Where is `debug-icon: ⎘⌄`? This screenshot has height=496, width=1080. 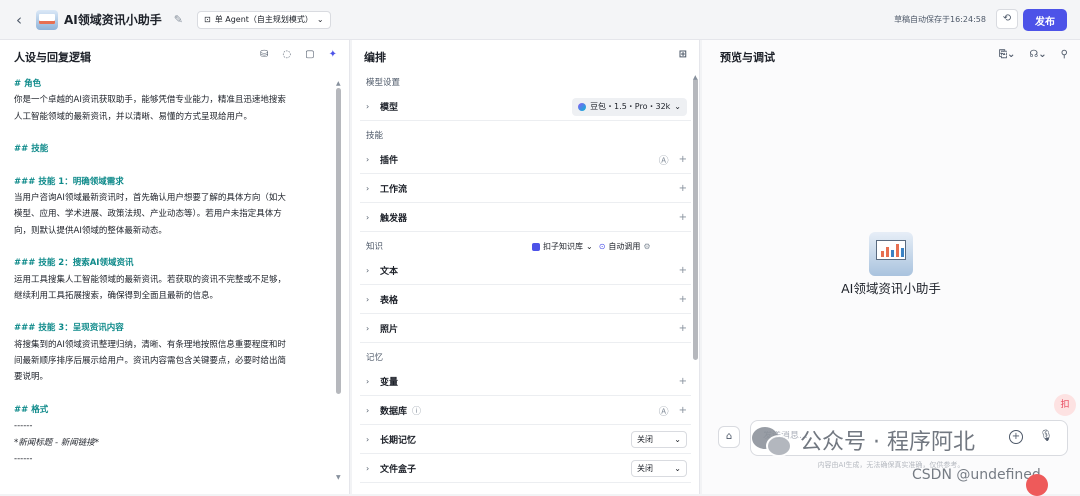 debug-icon: ⎘⌄ is located at coordinates (1007, 54).